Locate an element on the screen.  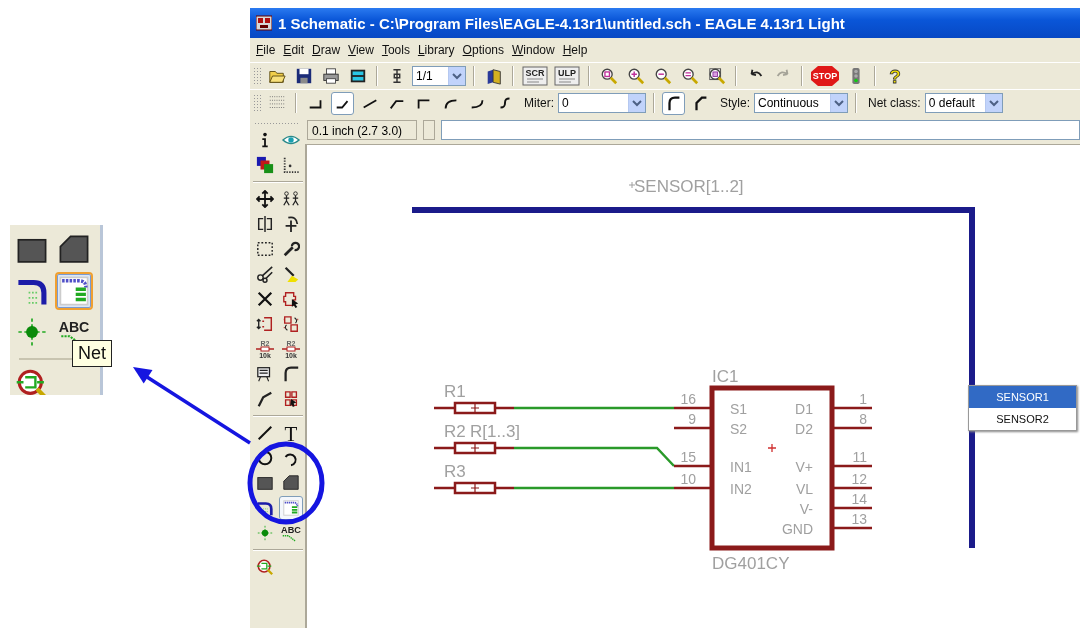
pin-number: 16 is located at coordinates (688, 399).